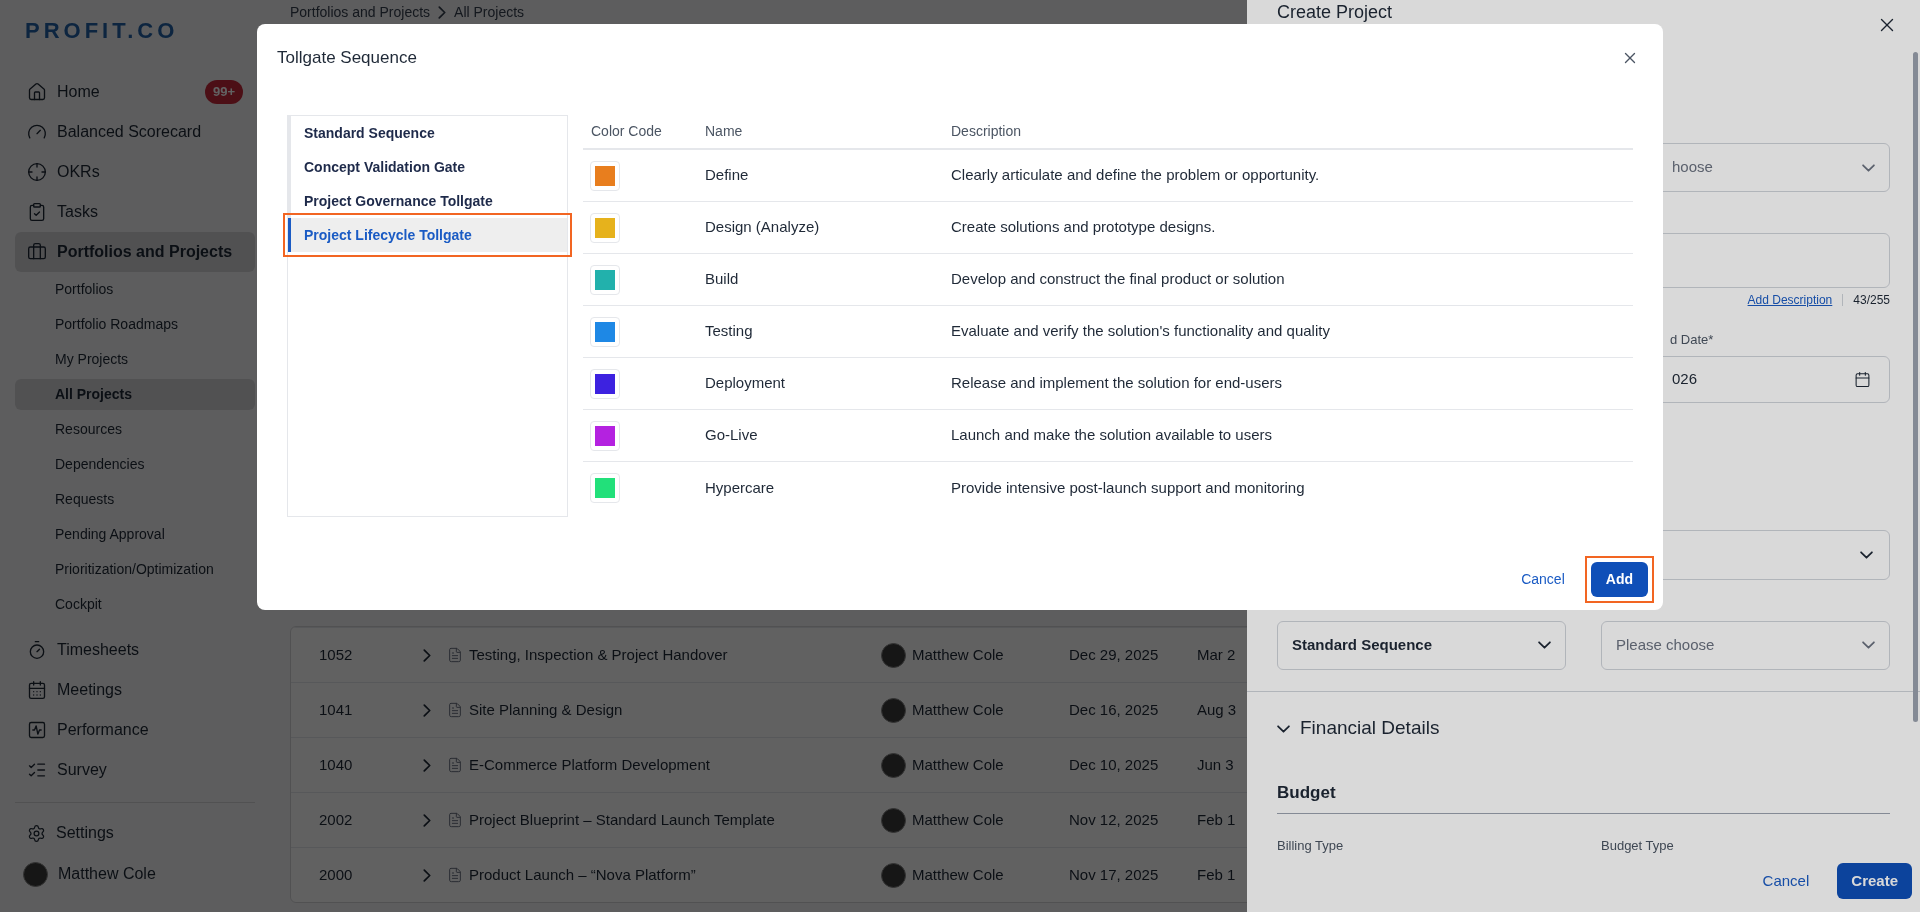 The height and width of the screenshot is (912, 1920). I want to click on table-cell-text: Dec 29, 2025, so click(1114, 654).